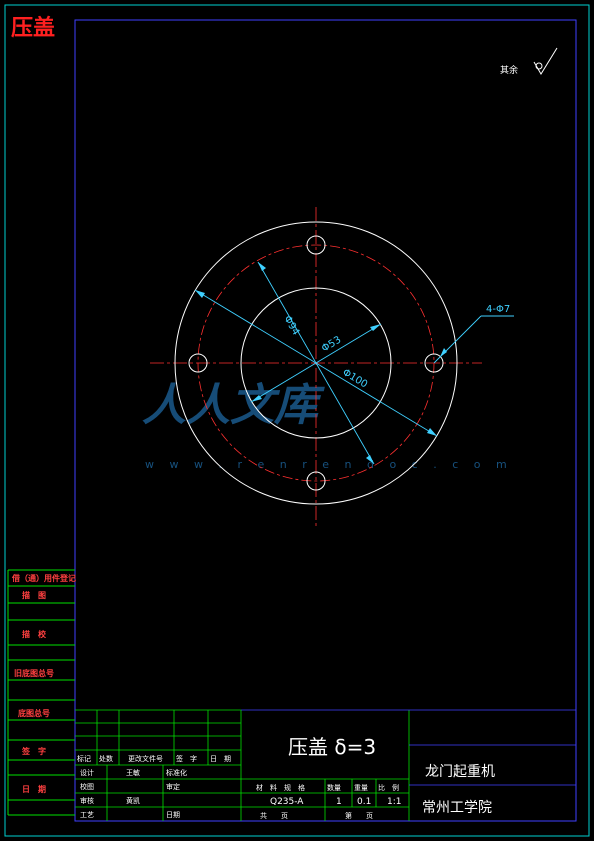  I want to click on roughness-label: 其余, so click(509, 70).